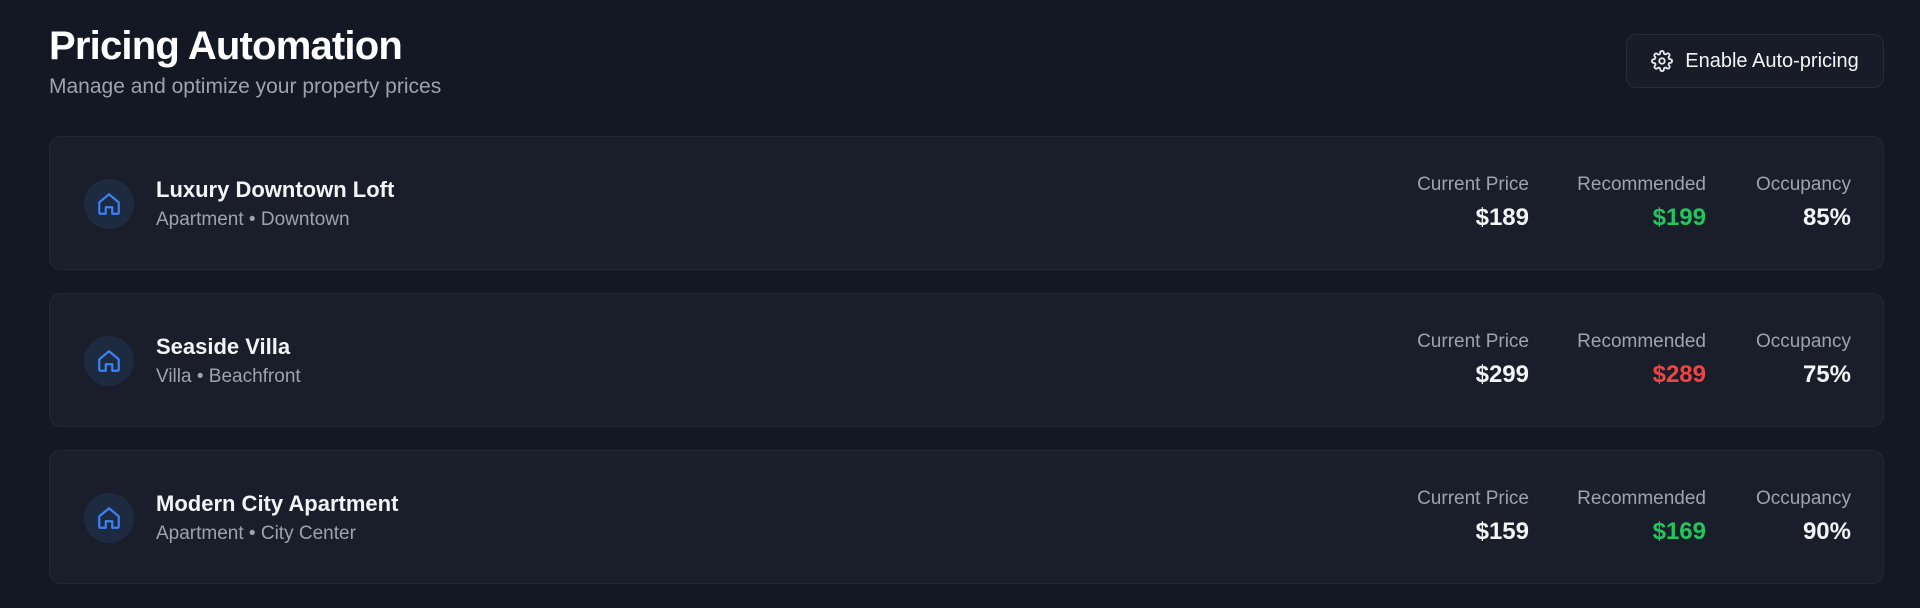  What do you see at coordinates (1473, 203) in the screenshot?
I see `current-price-stat: Current Price $189` at bounding box center [1473, 203].